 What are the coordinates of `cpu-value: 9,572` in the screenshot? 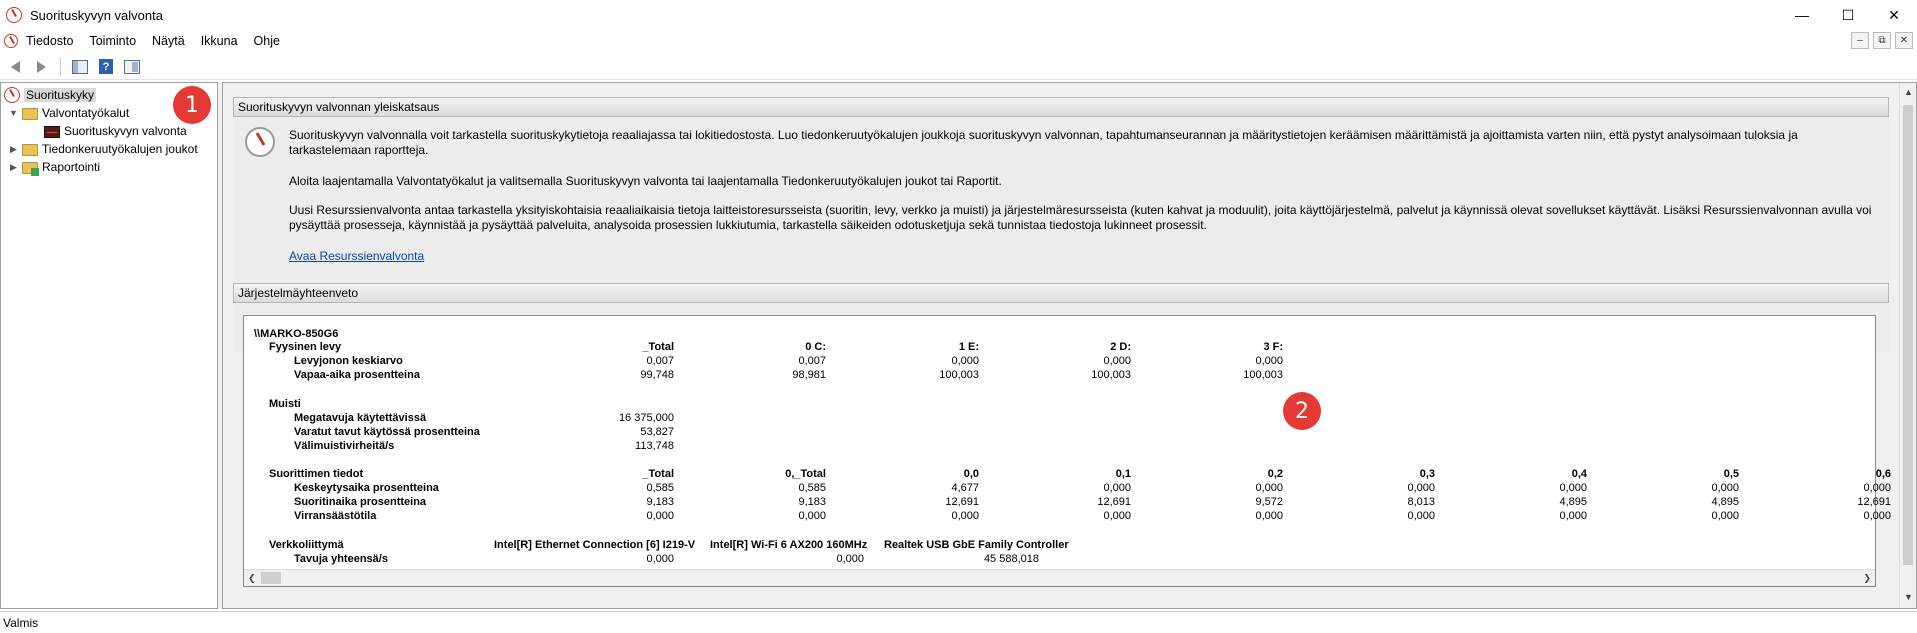 It's located at (1269, 502).